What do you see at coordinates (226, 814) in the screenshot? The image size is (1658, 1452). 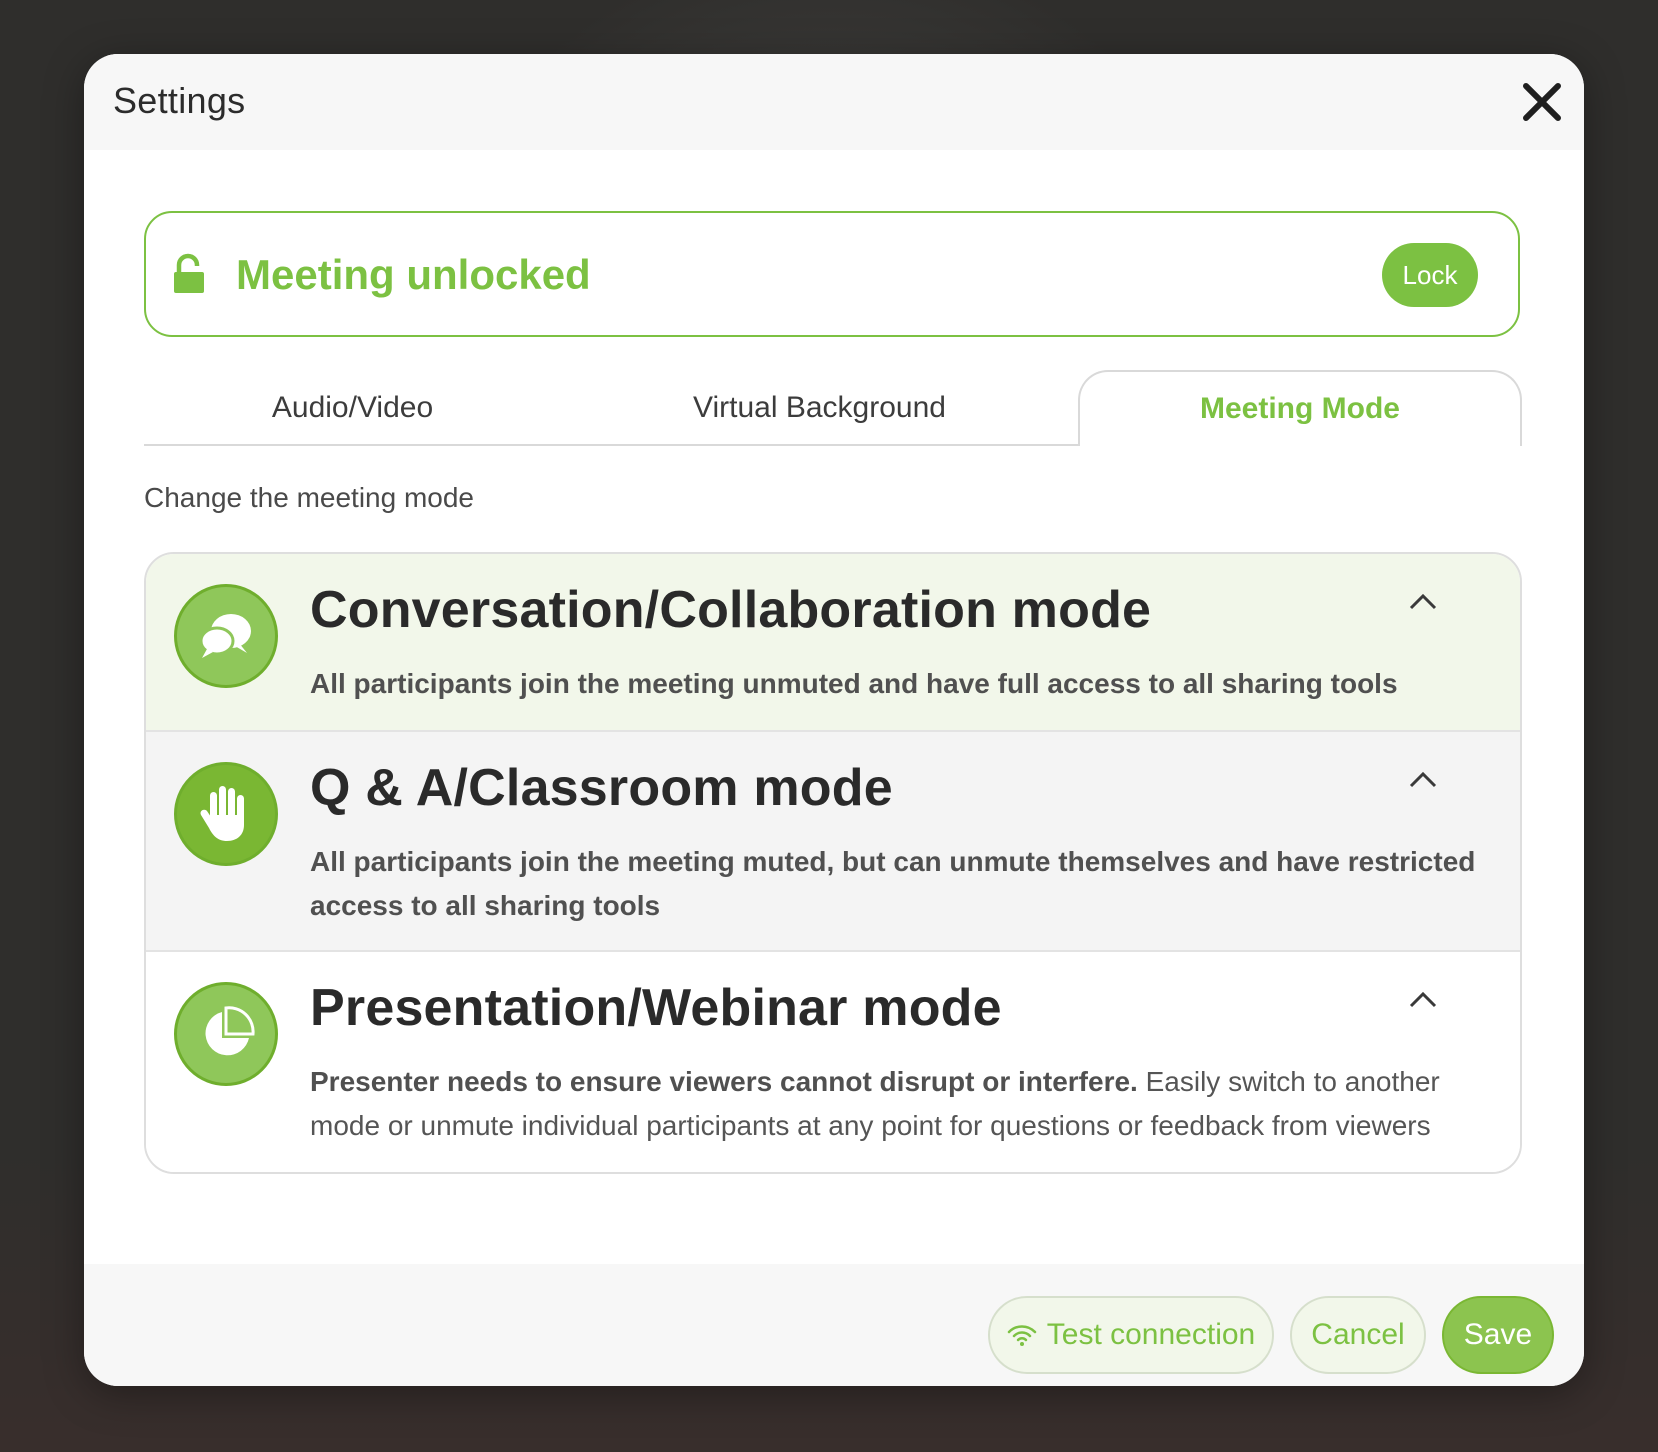 I see `raised-hand-icon` at bounding box center [226, 814].